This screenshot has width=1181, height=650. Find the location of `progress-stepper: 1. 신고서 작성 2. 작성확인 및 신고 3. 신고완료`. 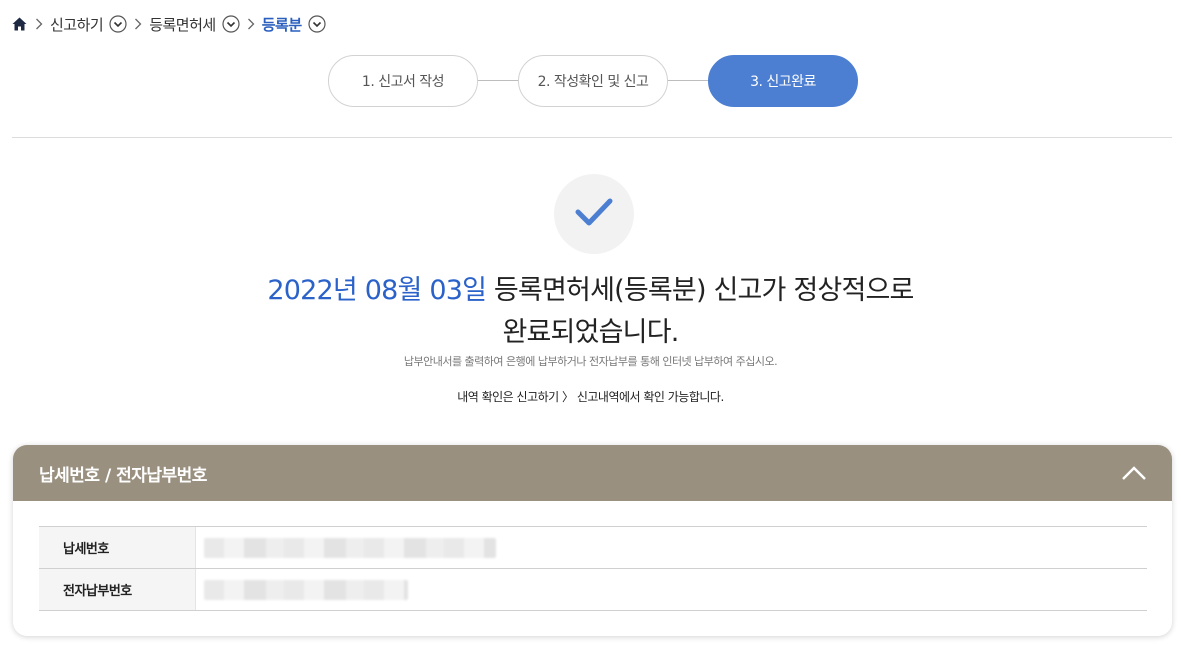

progress-stepper: 1. 신고서 작성 2. 작성확인 및 신고 3. 신고완료 is located at coordinates (593, 81).